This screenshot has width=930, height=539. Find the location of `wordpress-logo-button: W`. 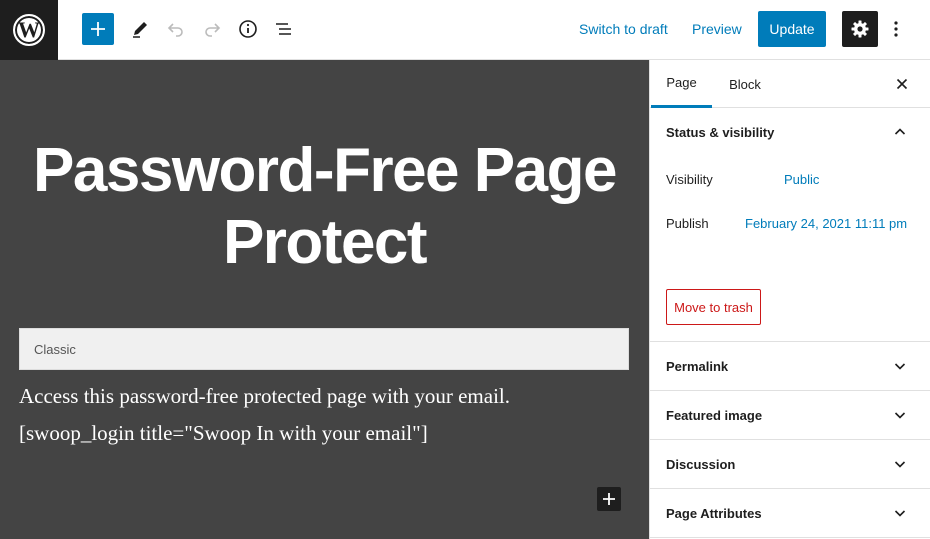

wordpress-logo-button: W is located at coordinates (29, 30).